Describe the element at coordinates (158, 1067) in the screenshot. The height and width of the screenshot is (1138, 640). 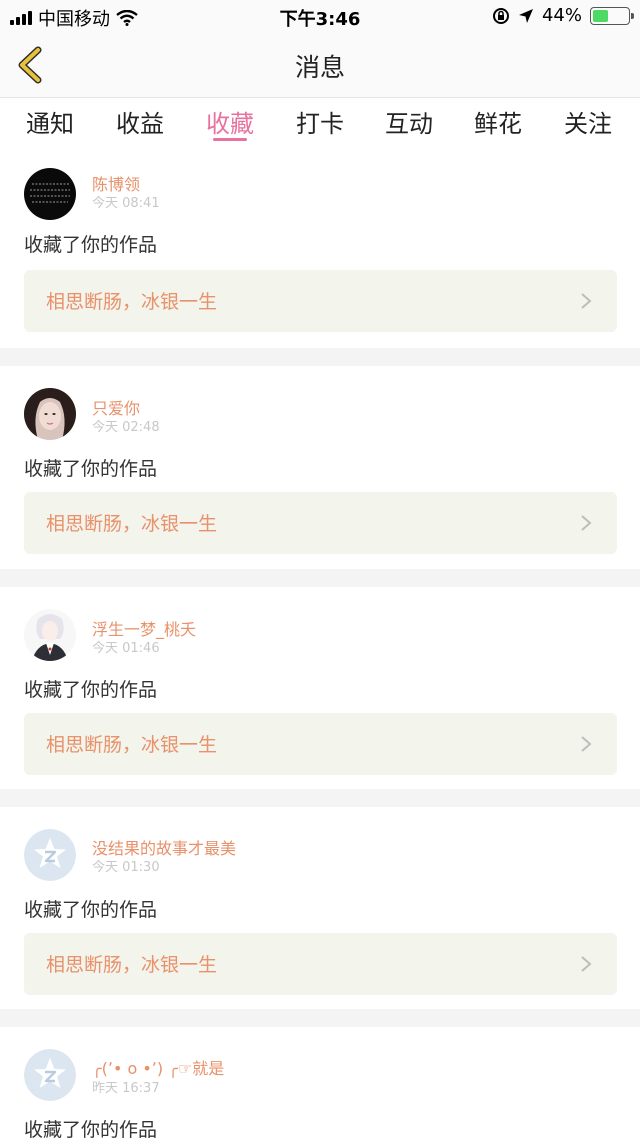
I see `user-name: ╭(ʼ• ο •ʼ) ╭☞就是` at that location.